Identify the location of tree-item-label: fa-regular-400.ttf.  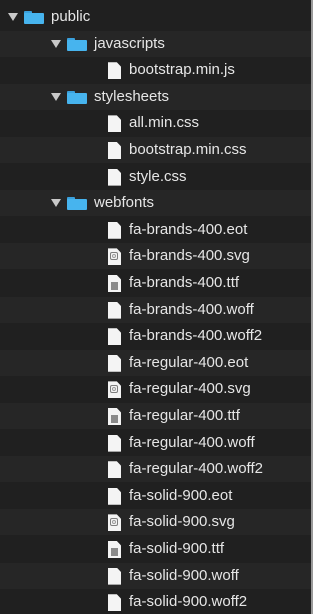
(184, 415).